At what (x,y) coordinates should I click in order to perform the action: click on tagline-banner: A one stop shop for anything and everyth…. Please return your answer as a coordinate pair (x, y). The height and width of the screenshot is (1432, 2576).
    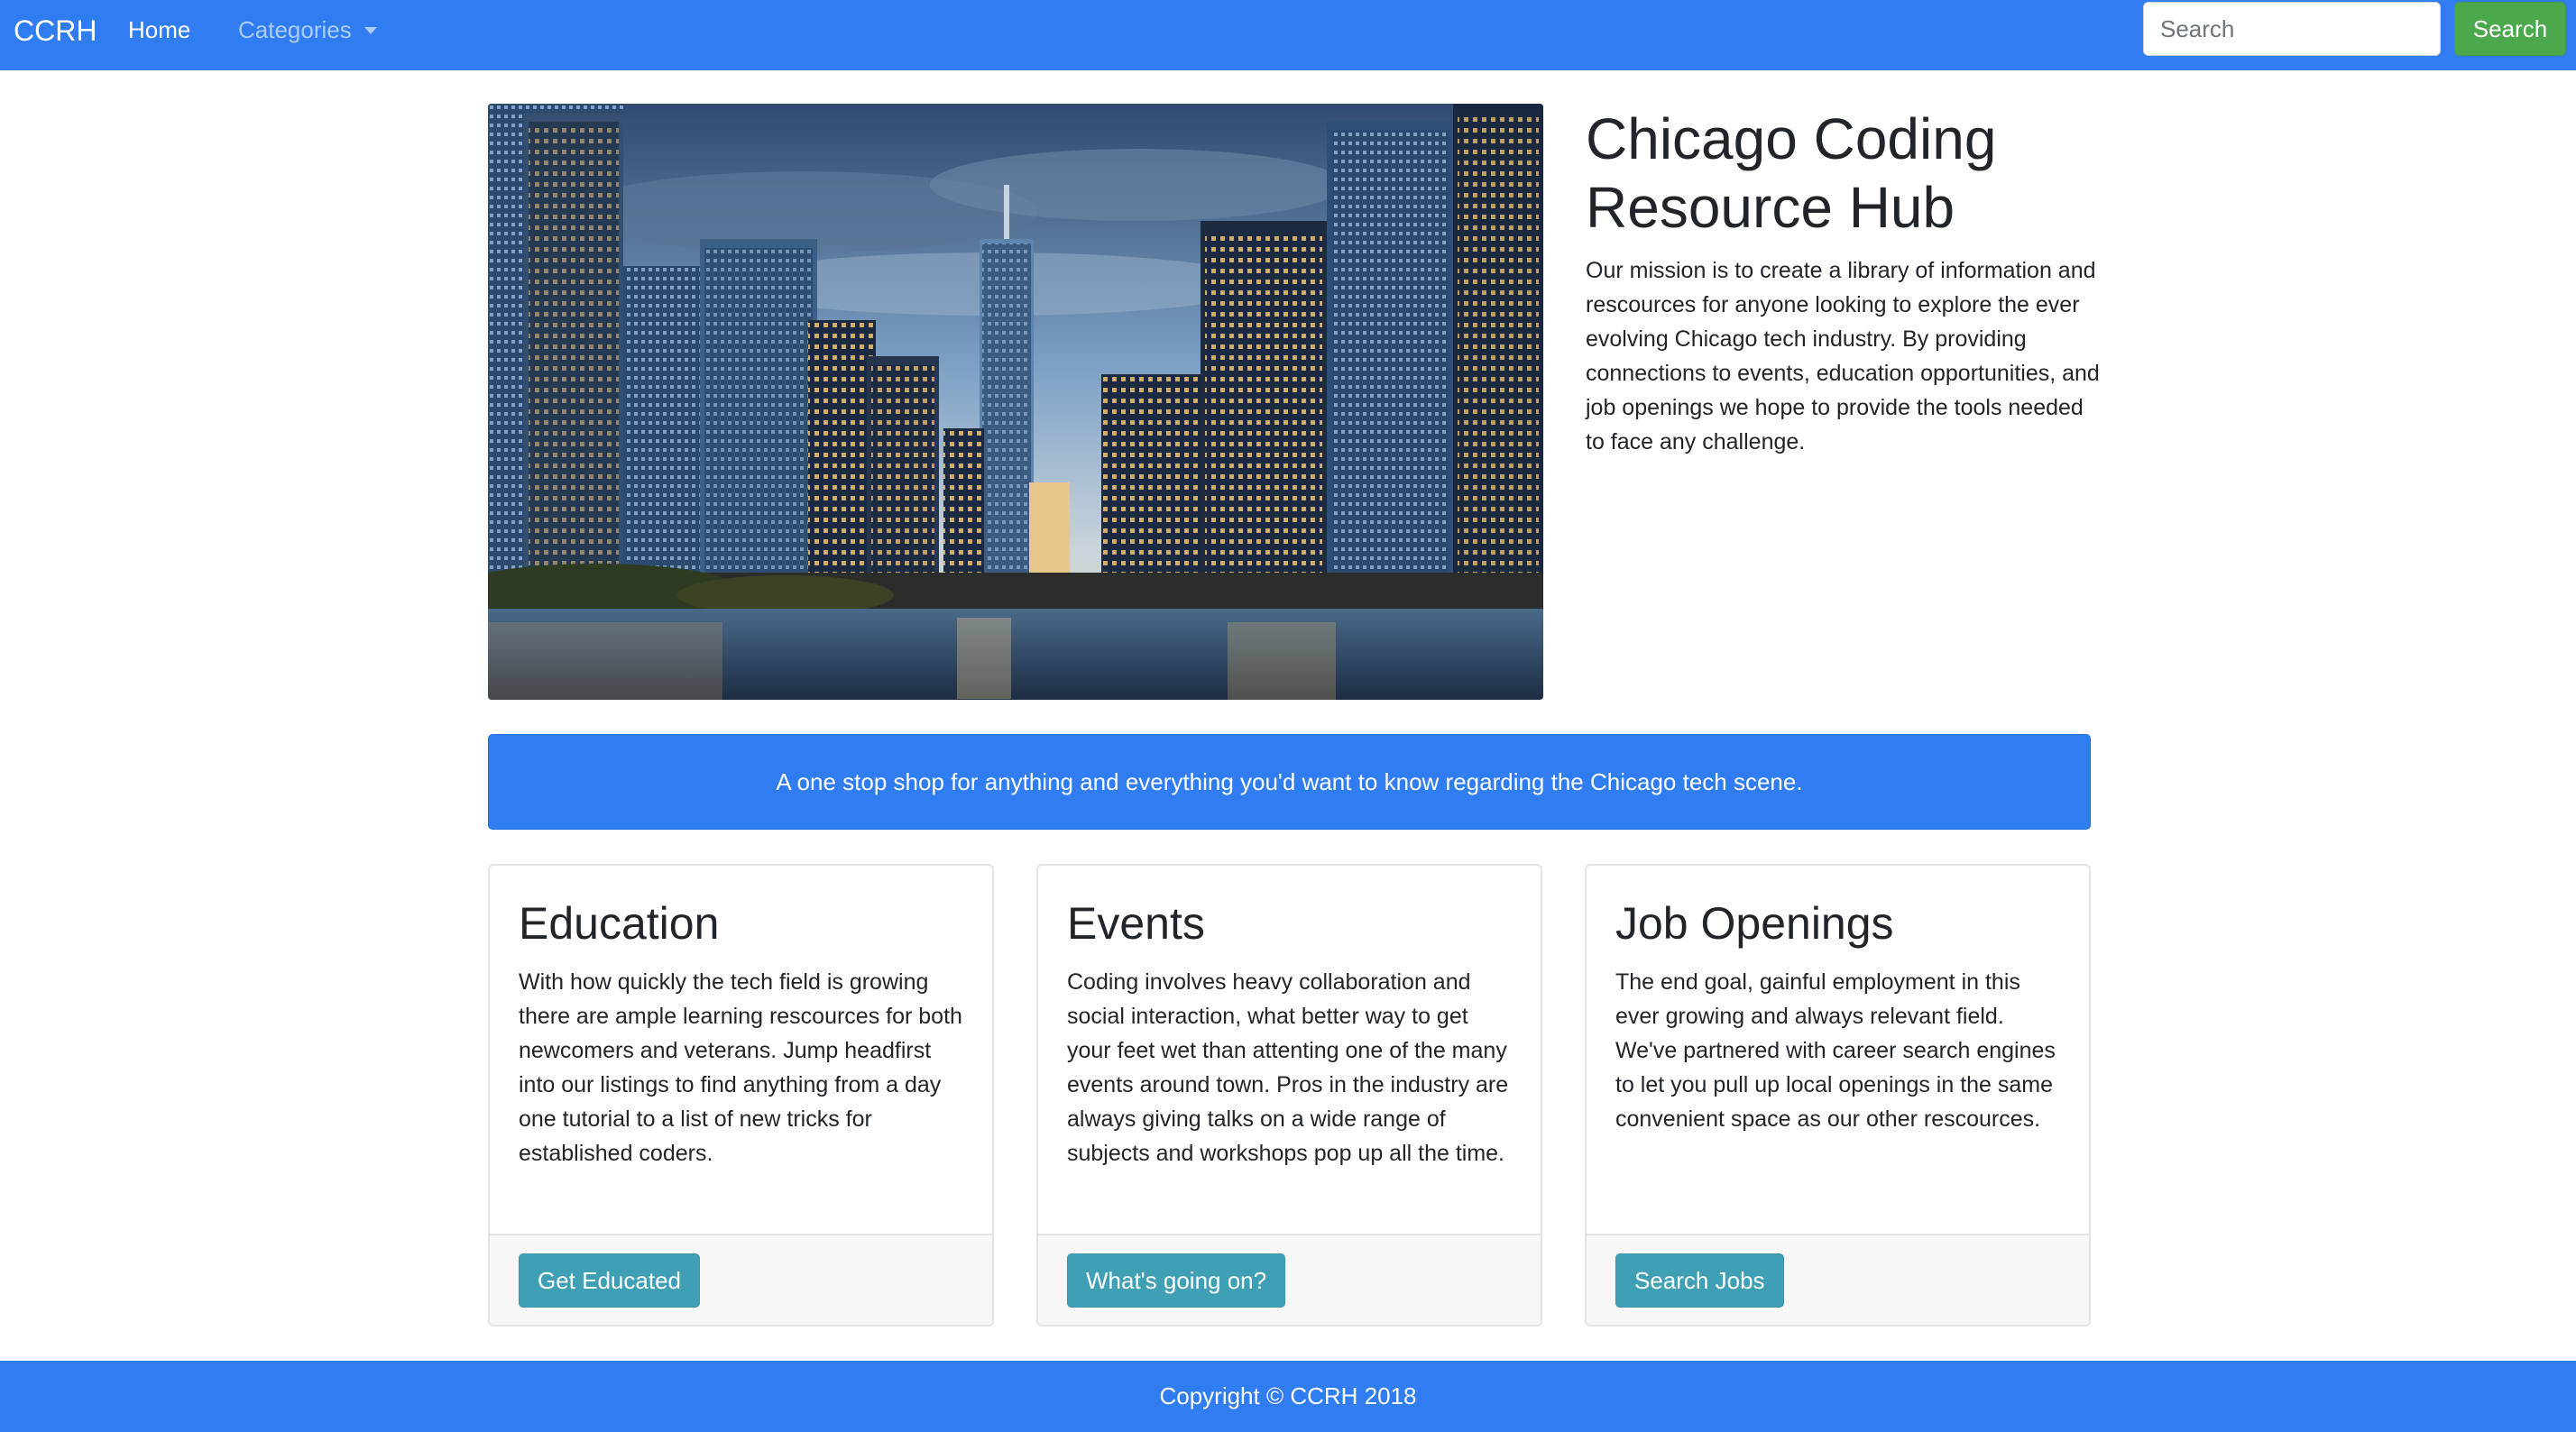
    Looking at the image, I should click on (1290, 782).